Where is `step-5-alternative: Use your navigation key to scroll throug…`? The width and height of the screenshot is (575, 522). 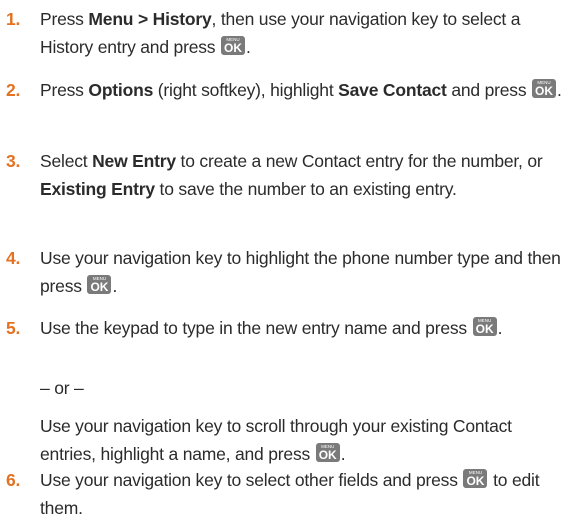 step-5-alternative: Use your navigation key to scroll throug… is located at coordinates (276, 440).